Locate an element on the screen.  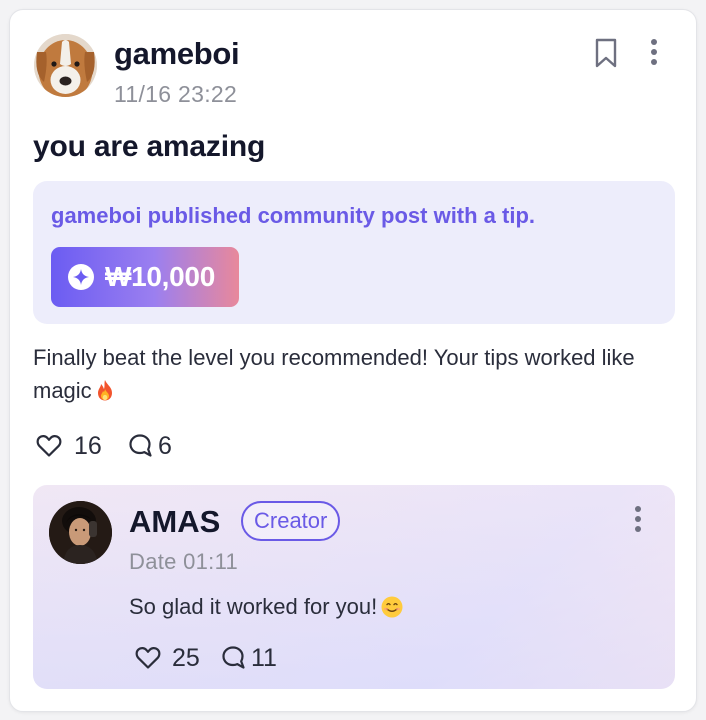
reply-body: So glad it worked for you! is located at coordinates (266, 607).